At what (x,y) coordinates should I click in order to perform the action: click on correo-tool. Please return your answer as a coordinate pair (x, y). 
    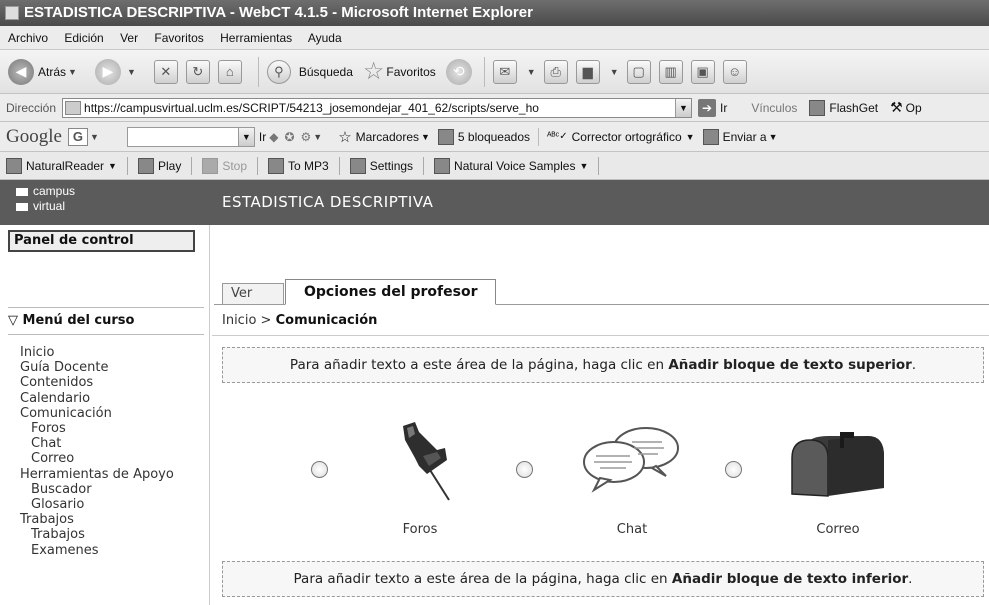
    Looking at the image, I should click on (838, 465).